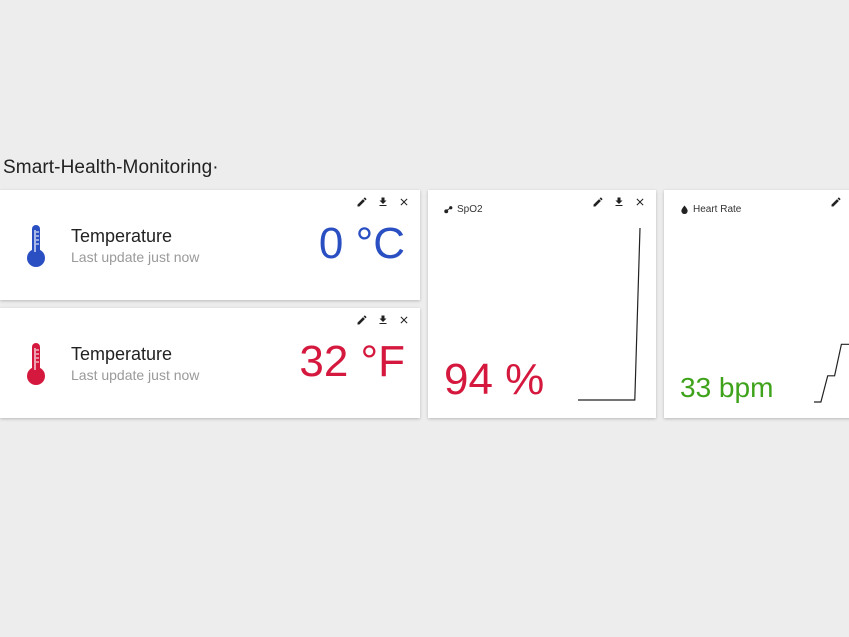  I want to click on spo2-value: 94 %, so click(494, 379).